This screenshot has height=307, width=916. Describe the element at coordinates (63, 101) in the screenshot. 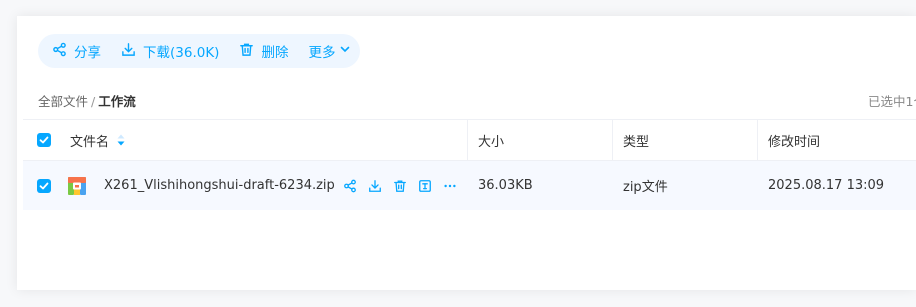

I see `breadcrumb-root: 全部文件` at that location.